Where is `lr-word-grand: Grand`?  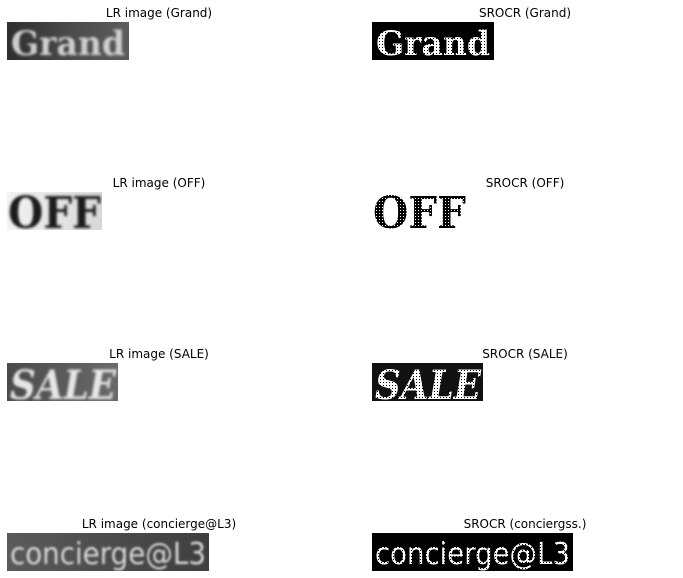 lr-word-grand: Grand is located at coordinates (68, 42).